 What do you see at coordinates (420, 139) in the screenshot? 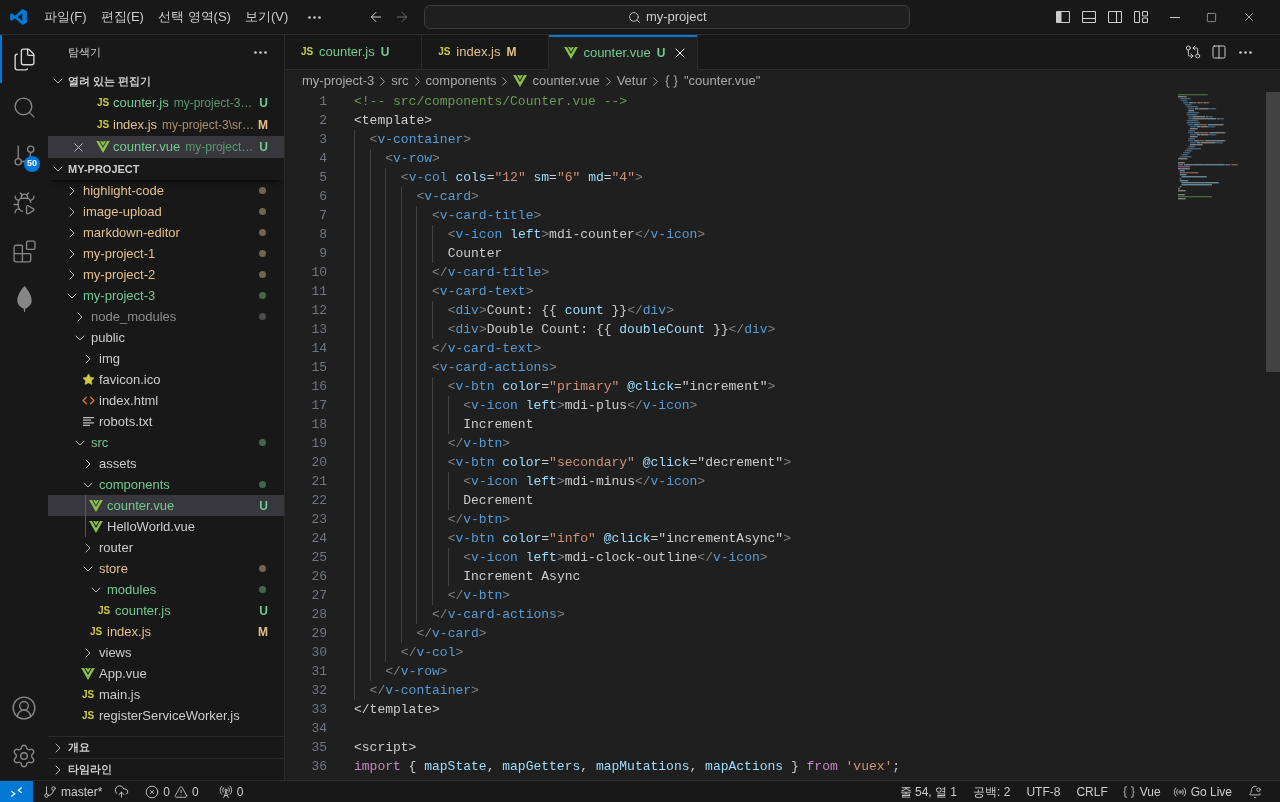
I see `code-line: <v-container>` at bounding box center [420, 139].